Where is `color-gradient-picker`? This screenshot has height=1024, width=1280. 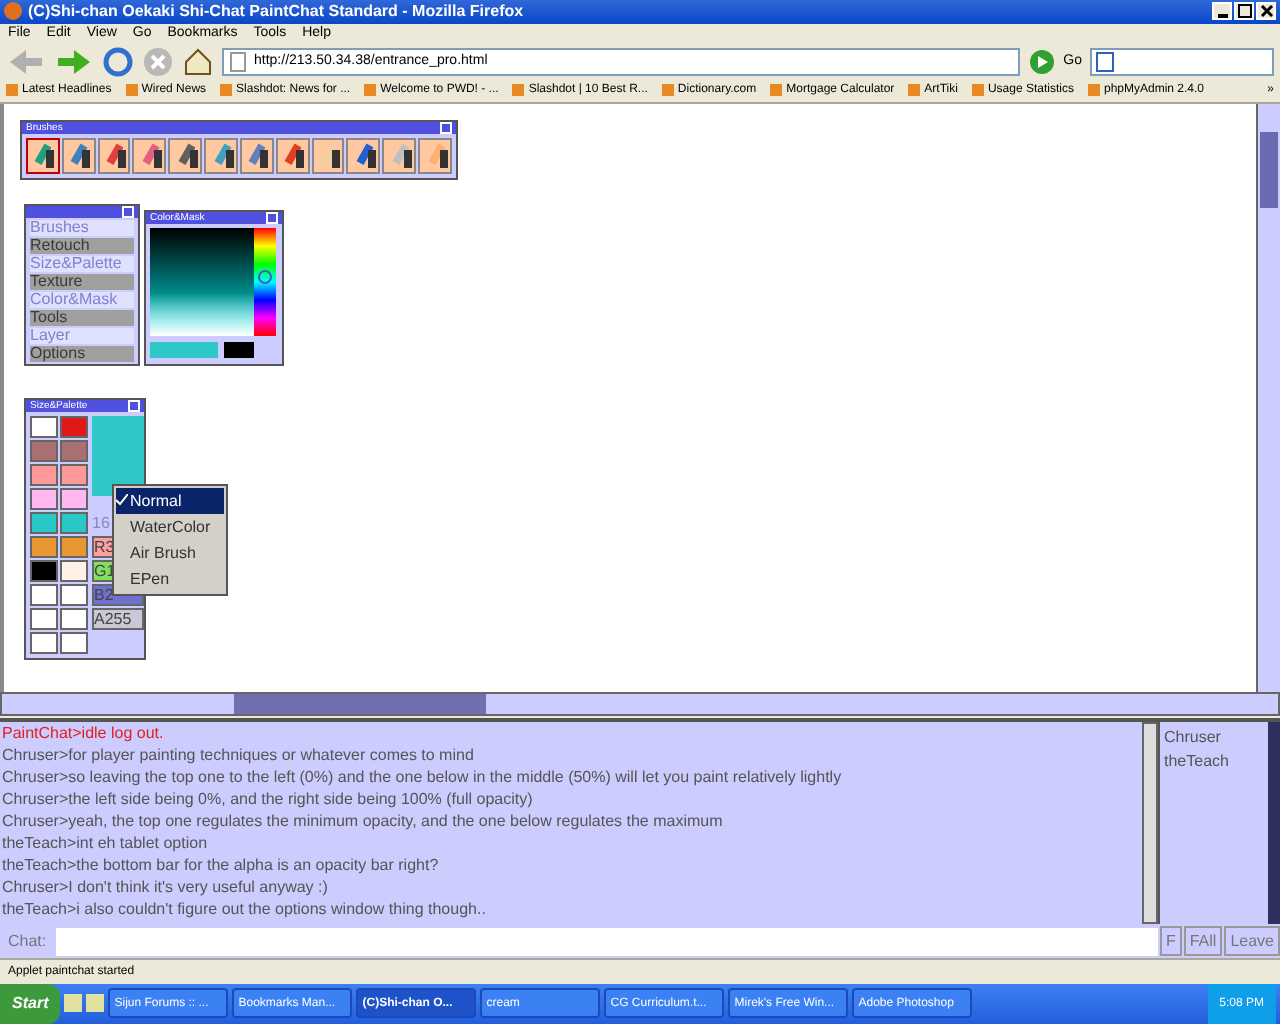 color-gradient-picker is located at coordinates (202, 281).